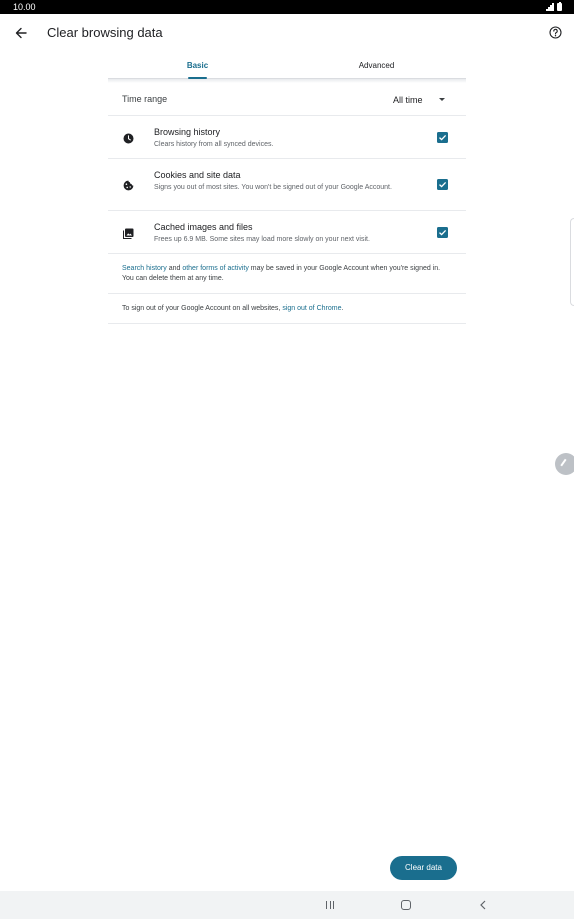 The image size is (574, 919). What do you see at coordinates (174, 268) in the screenshot?
I see `info-text: and` at bounding box center [174, 268].